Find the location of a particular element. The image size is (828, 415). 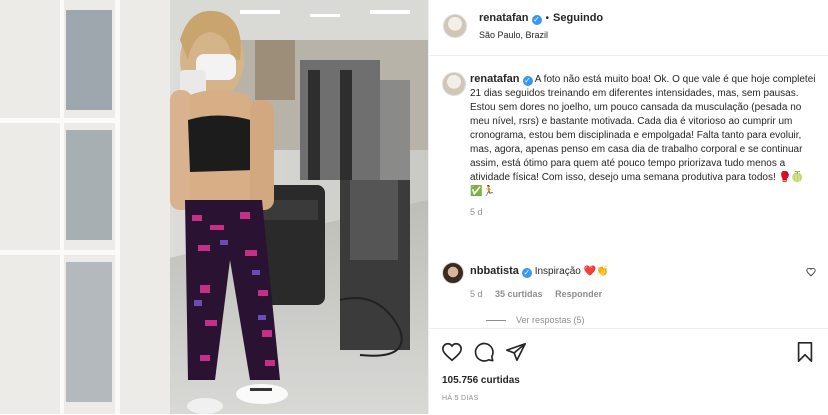

paper-plane-icon is located at coordinates (516, 352).